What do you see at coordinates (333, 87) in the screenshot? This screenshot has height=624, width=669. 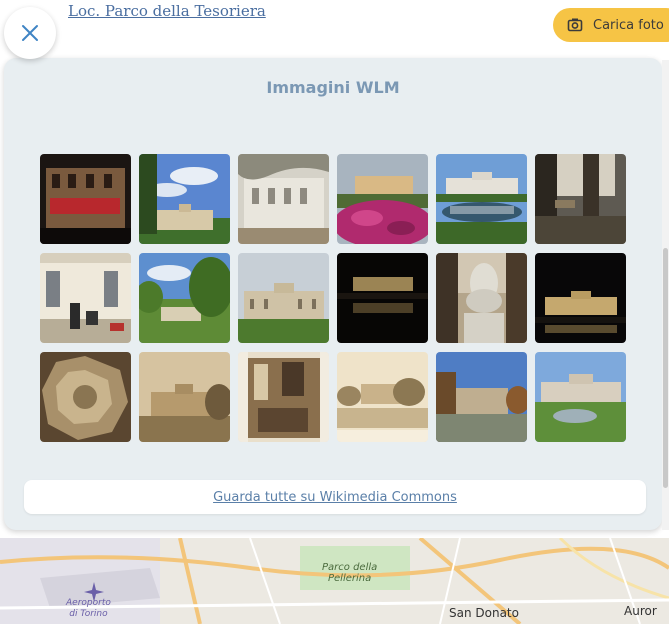 I see `panel-title: Immagini WLM` at bounding box center [333, 87].